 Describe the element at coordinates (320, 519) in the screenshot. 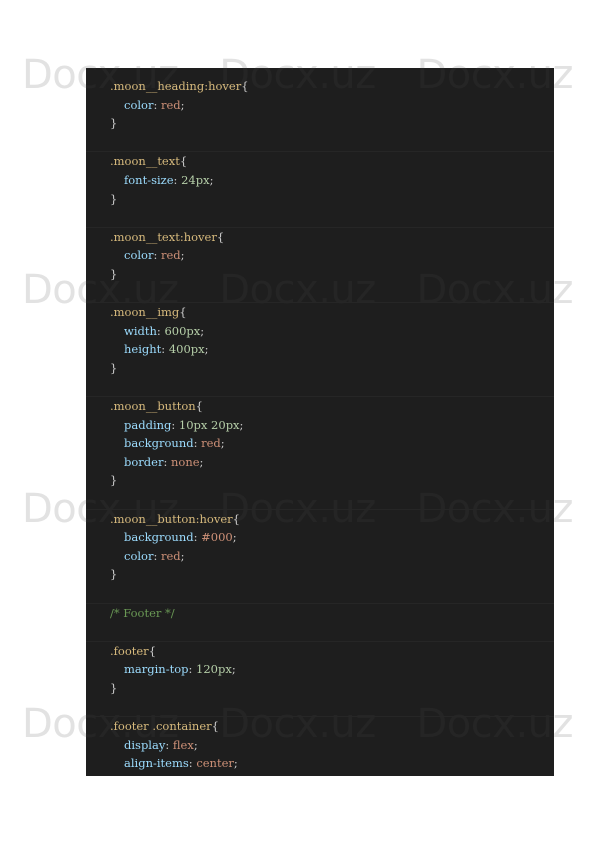

I see `code-line: .moon__button:hover{` at that location.